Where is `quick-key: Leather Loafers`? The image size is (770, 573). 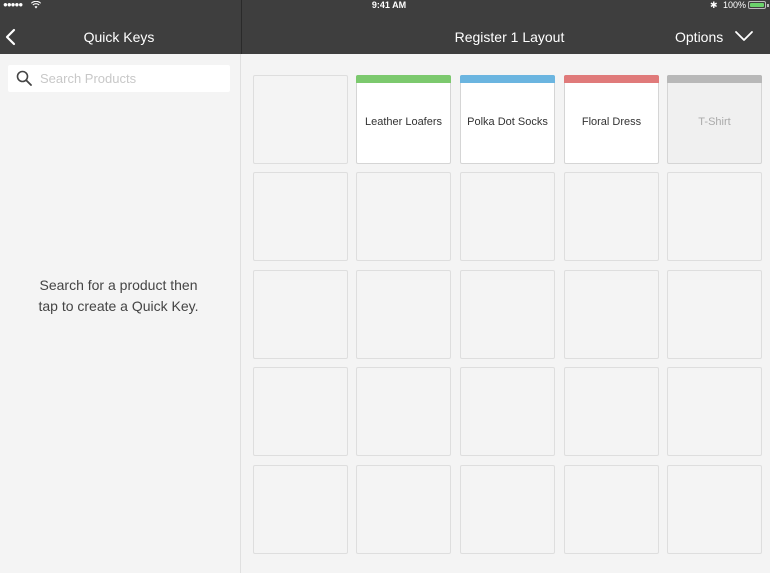 quick-key: Leather Loafers is located at coordinates (403, 119).